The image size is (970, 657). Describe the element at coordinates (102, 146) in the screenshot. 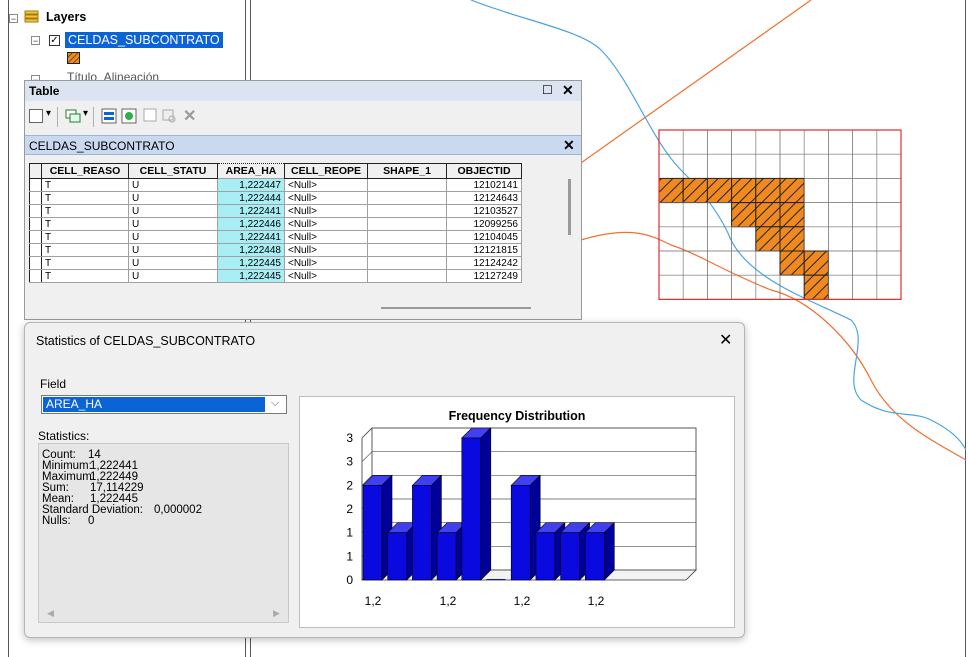

I see `table-tab: CELDAS_SUBCONTRATO` at that location.